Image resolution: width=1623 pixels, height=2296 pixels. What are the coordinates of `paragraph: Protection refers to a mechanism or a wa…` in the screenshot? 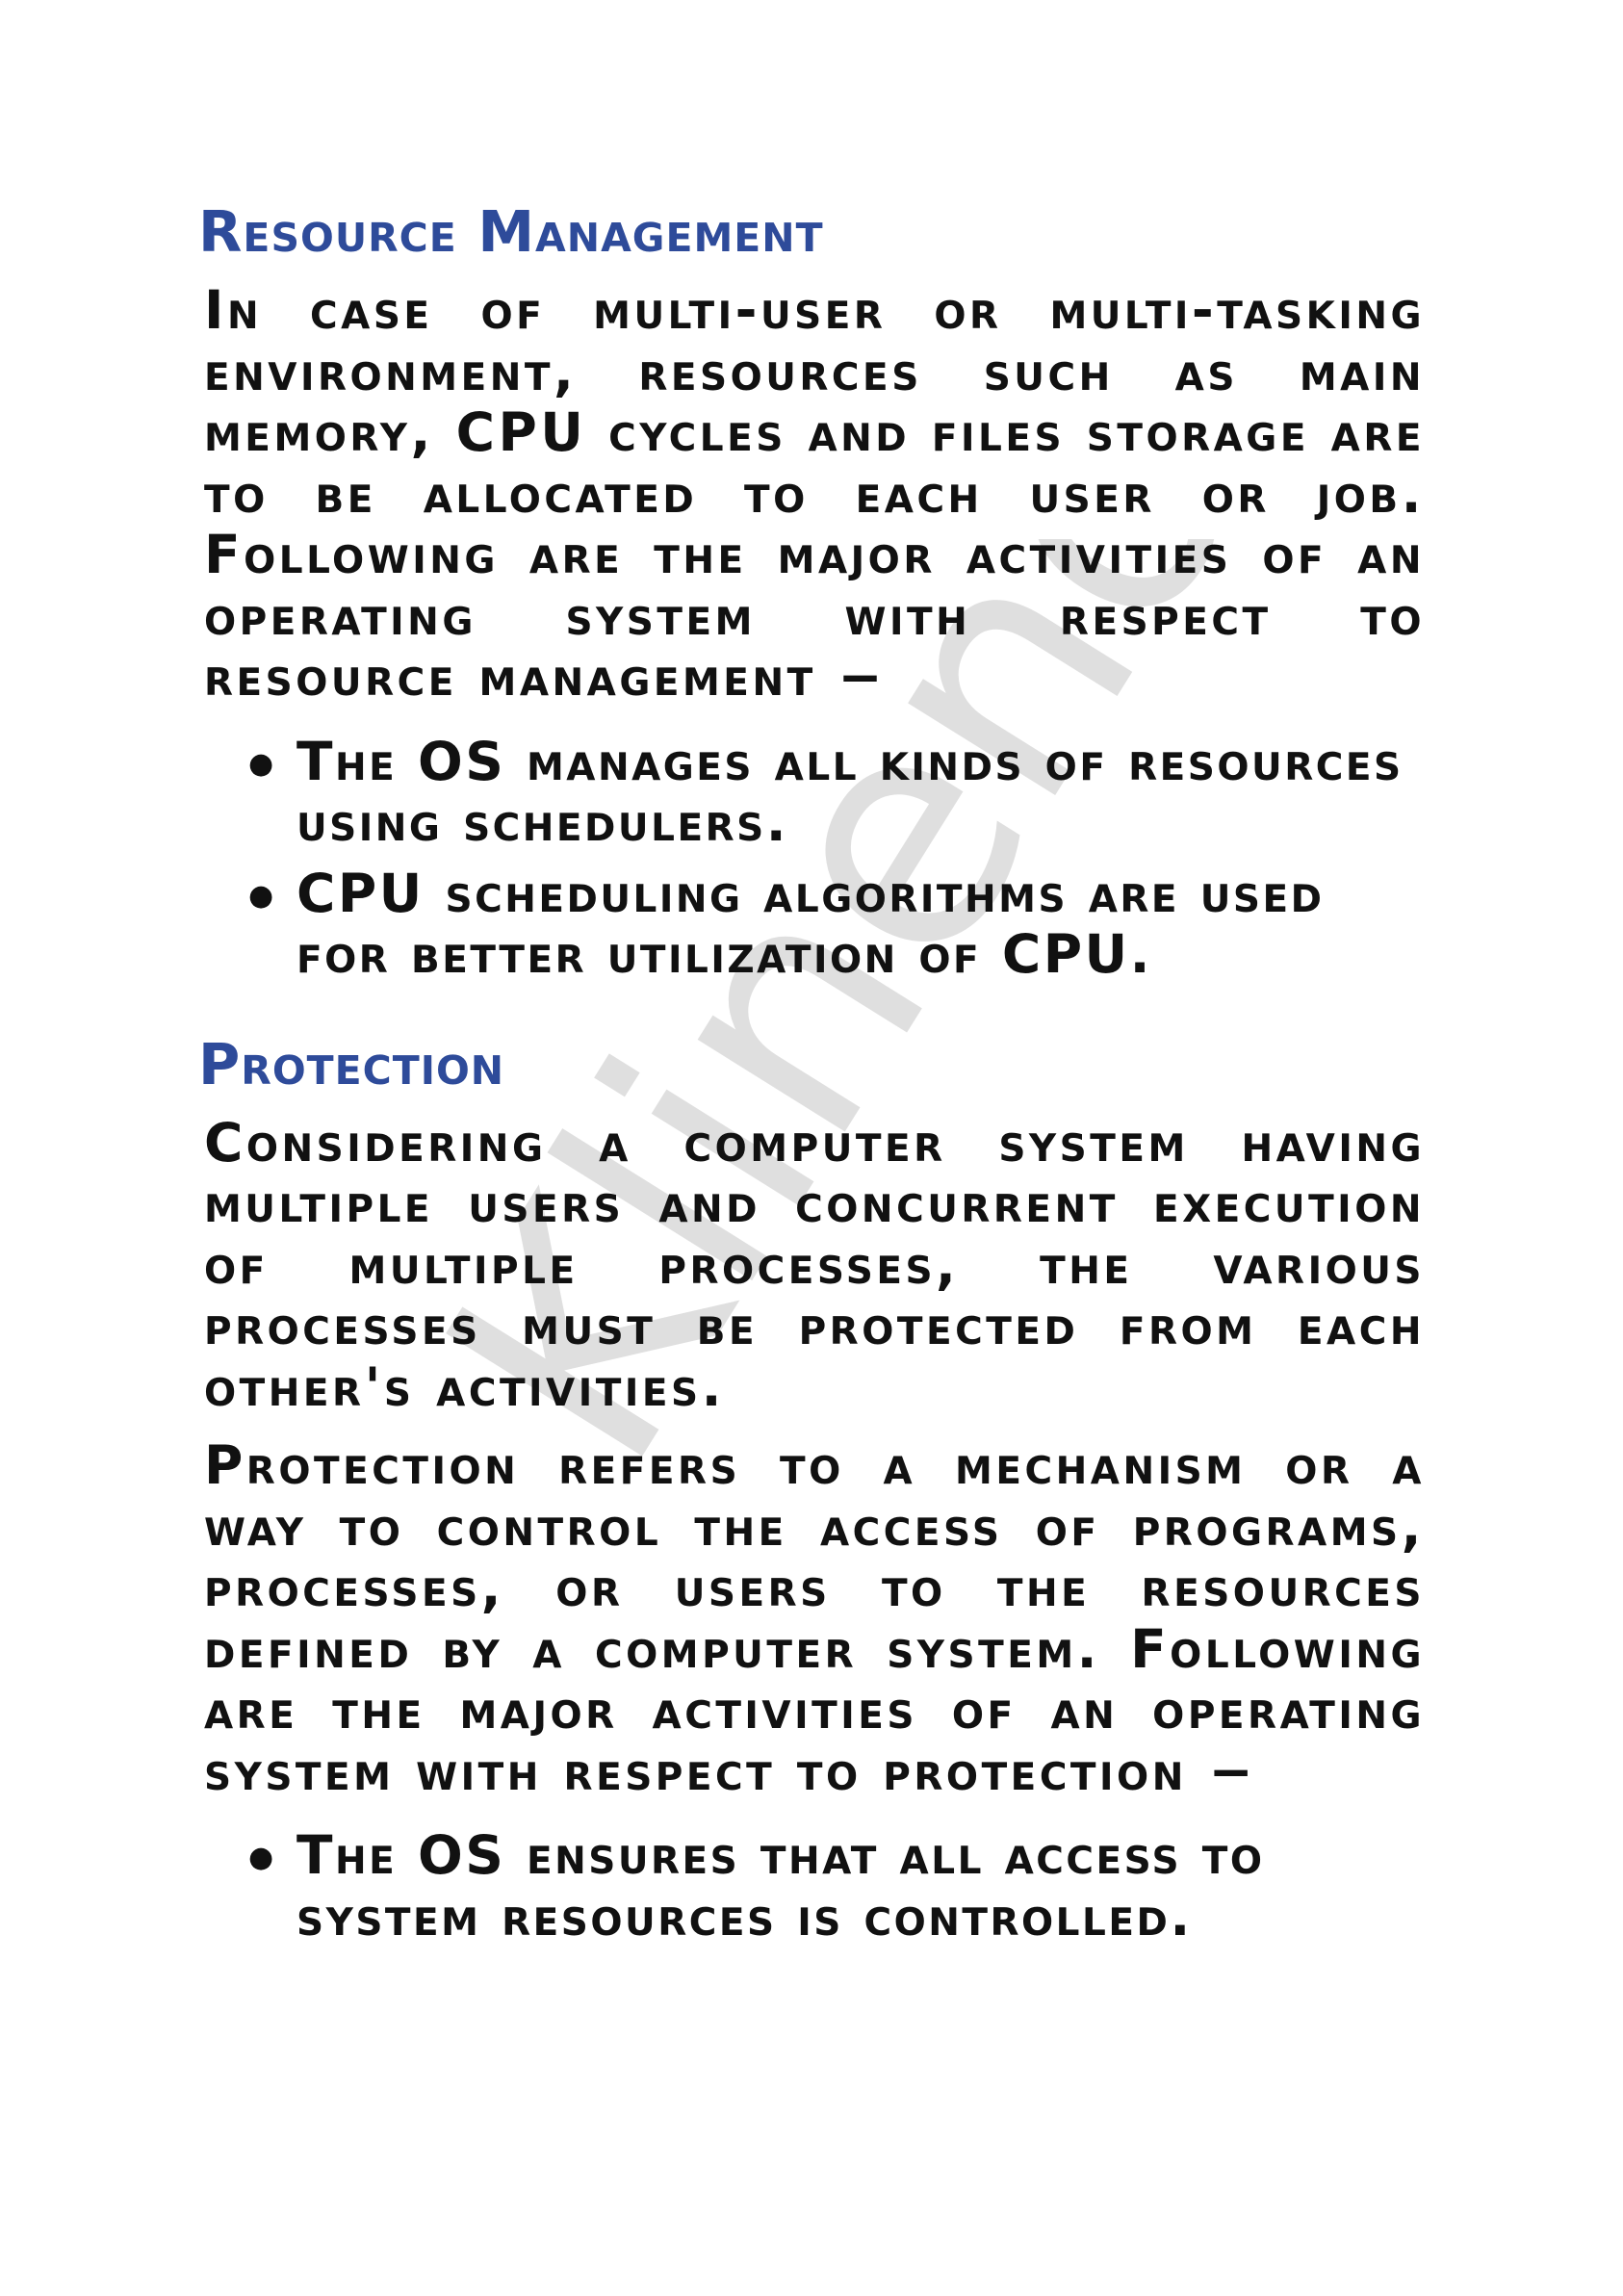 It's located at (814, 1618).